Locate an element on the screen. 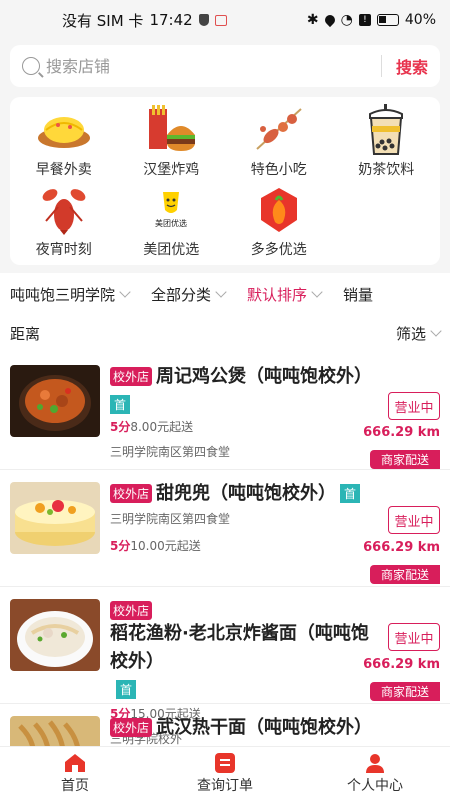 The height and width of the screenshot is (800, 450). category-night-snack: 夜宵时刻 is located at coordinates (64, 225).